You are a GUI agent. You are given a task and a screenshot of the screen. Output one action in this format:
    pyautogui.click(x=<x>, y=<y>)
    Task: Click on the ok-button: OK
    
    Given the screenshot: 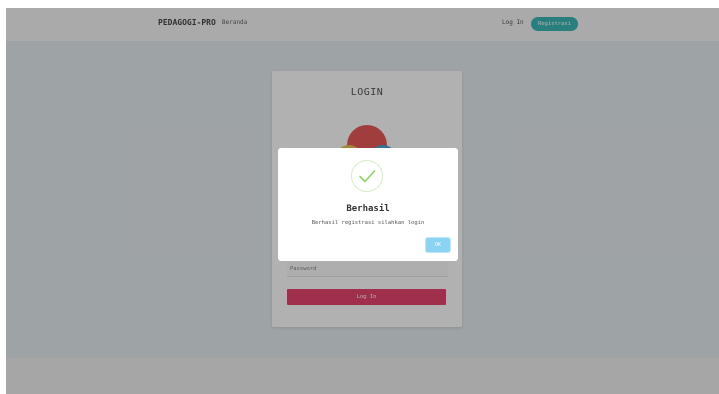 What is the action you would take?
    pyautogui.click(x=438, y=245)
    